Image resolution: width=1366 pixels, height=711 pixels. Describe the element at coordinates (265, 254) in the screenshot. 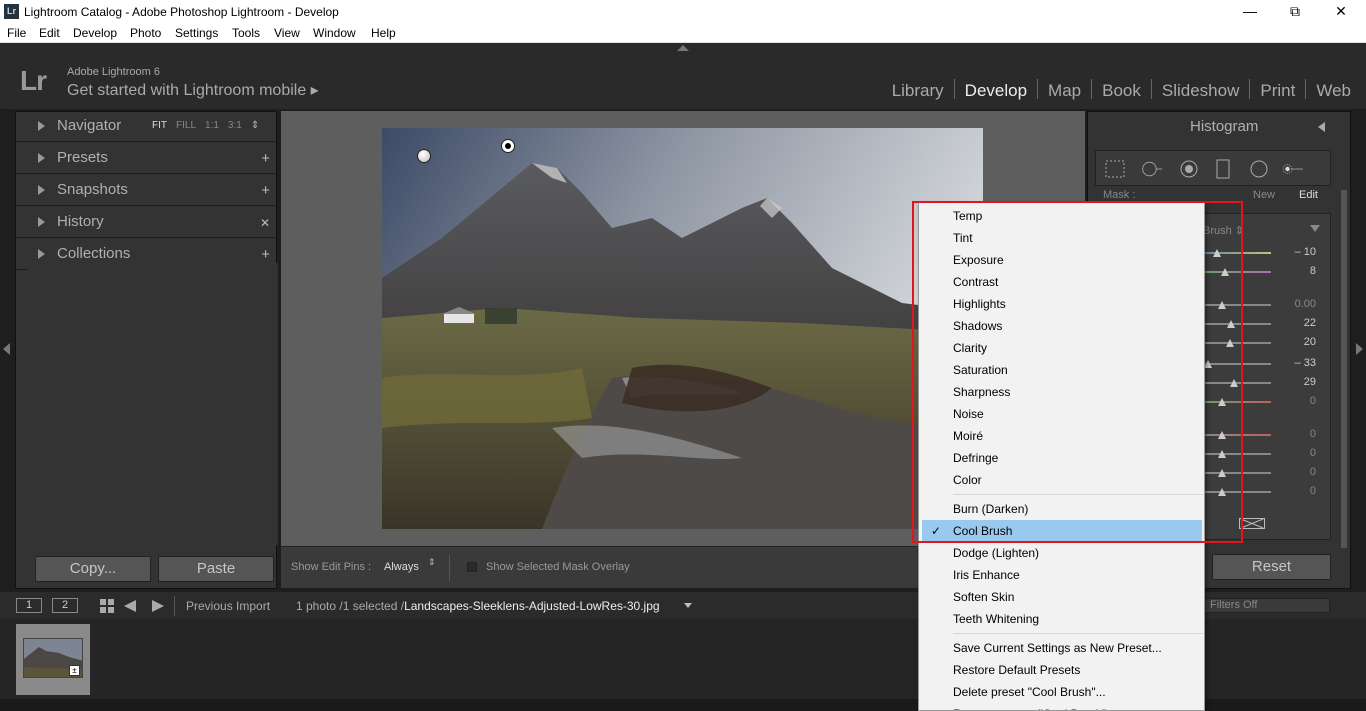

I see `add-collection-icon: +` at that location.